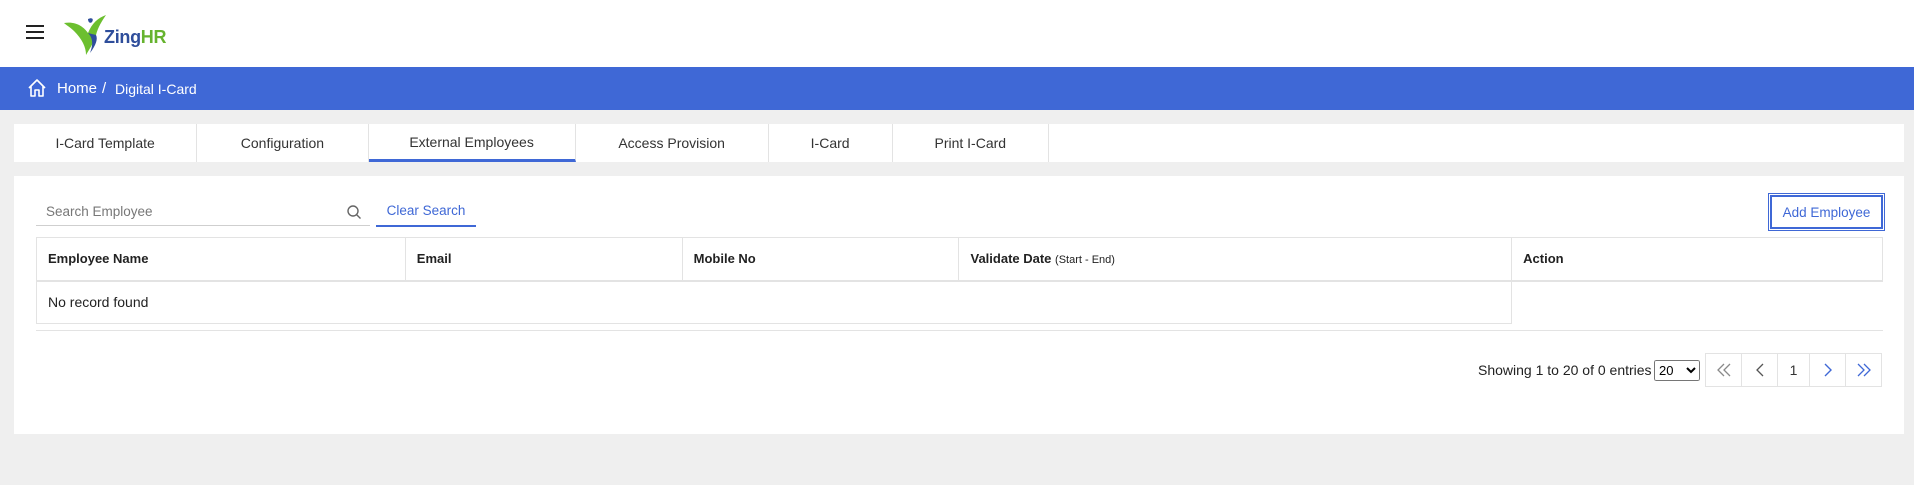 The image size is (1914, 485). What do you see at coordinates (37, 88) in the screenshot?
I see `home-icon` at bounding box center [37, 88].